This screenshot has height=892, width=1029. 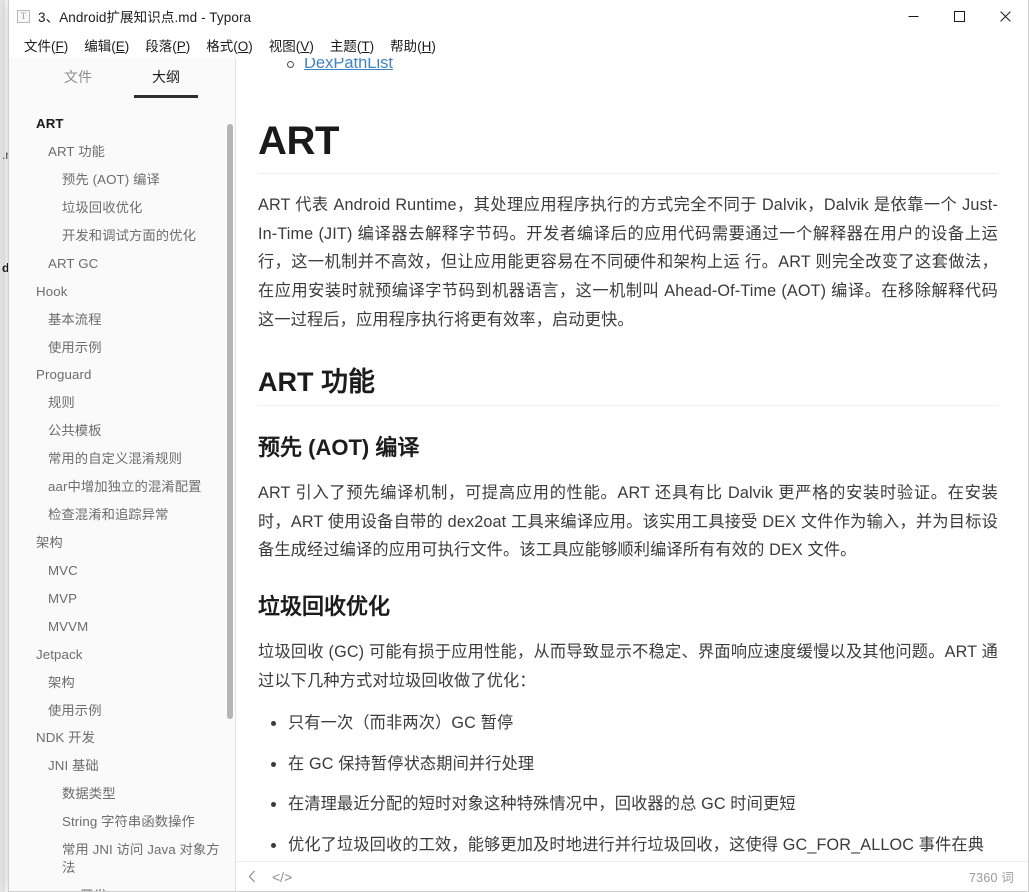 What do you see at coordinates (122, 766) in the screenshot?
I see `outline-item: JNI 基础` at bounding box center [122, 766].